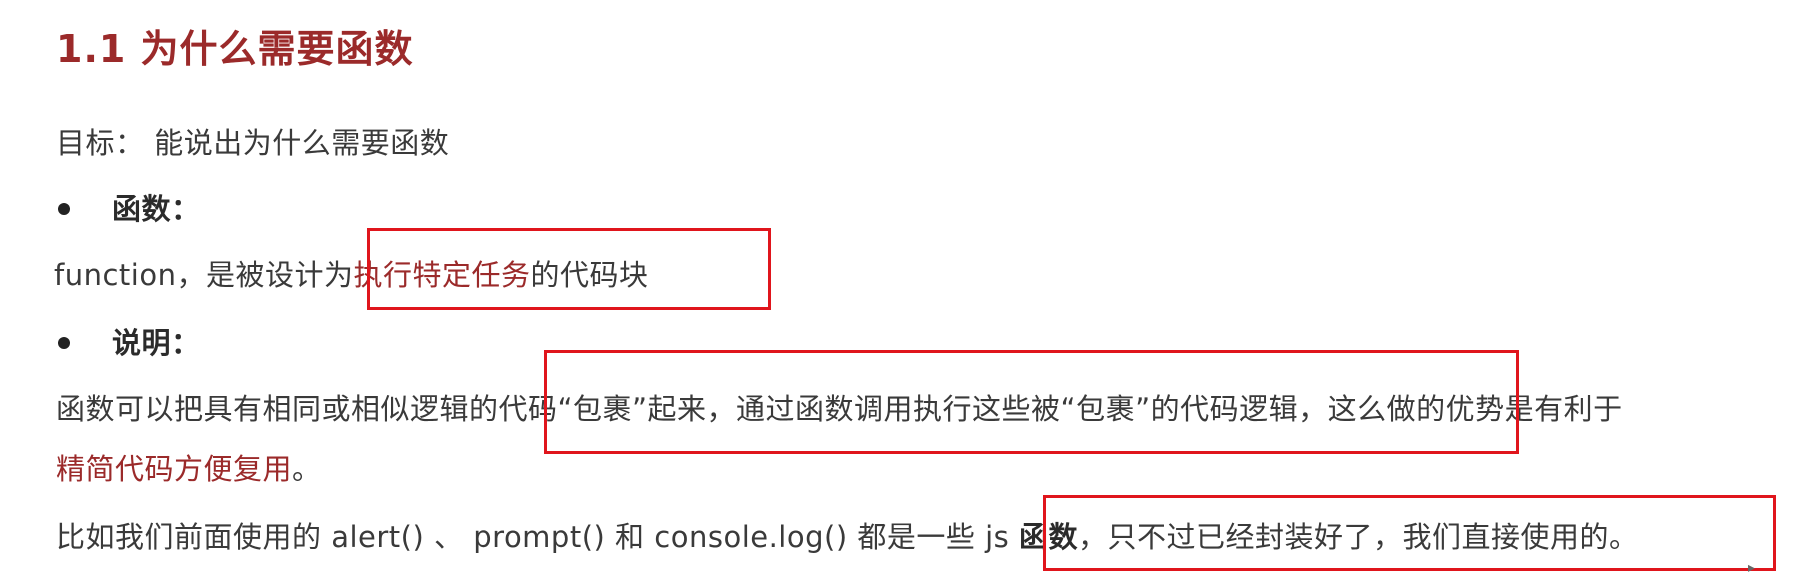 The height and width of the screenshot is (576, 1813). I want to click on highlight-box-js-function, so click(1409, 533).